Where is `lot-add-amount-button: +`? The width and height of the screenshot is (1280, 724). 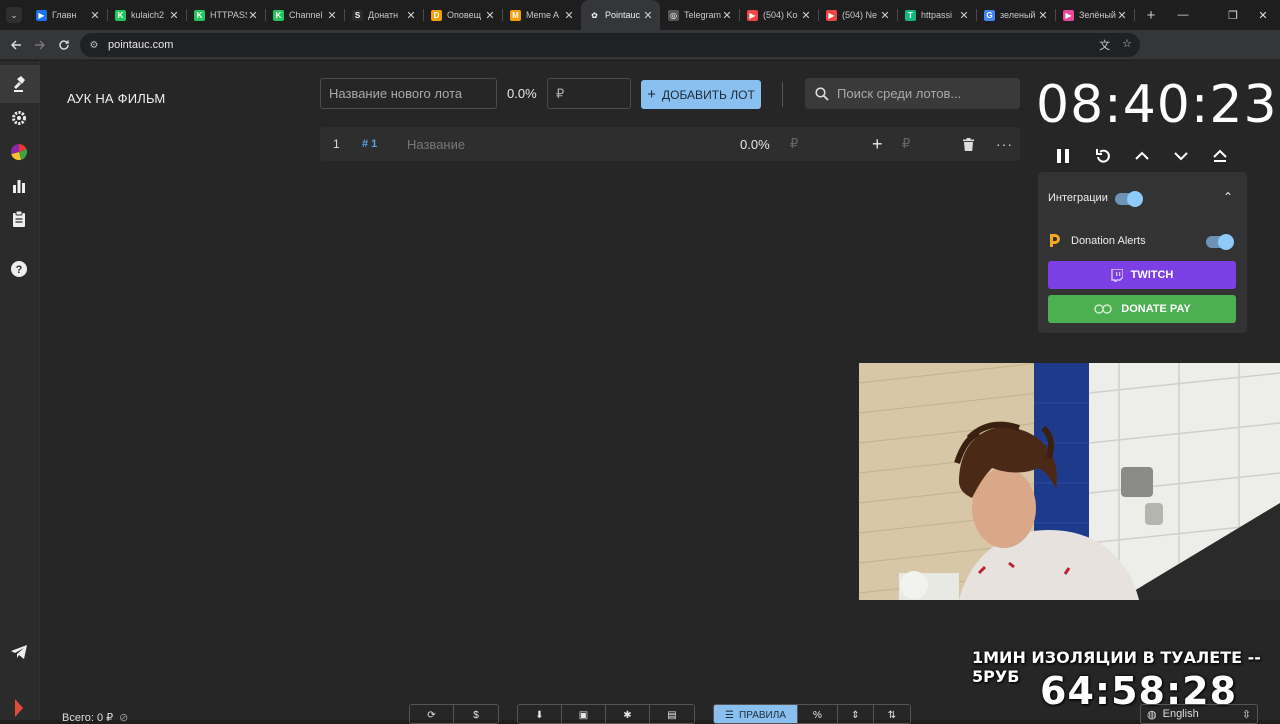 lot-add-amount-button: + is located at coordinates (877, 144).